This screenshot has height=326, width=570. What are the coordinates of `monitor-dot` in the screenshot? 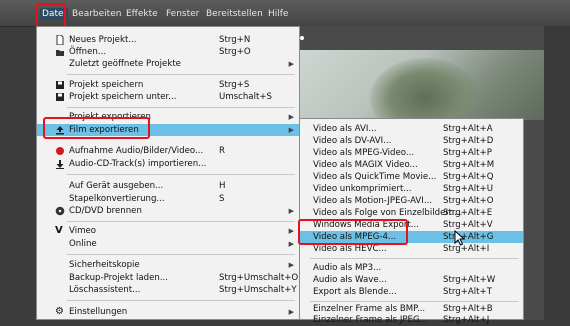 It's located at (302, 38).